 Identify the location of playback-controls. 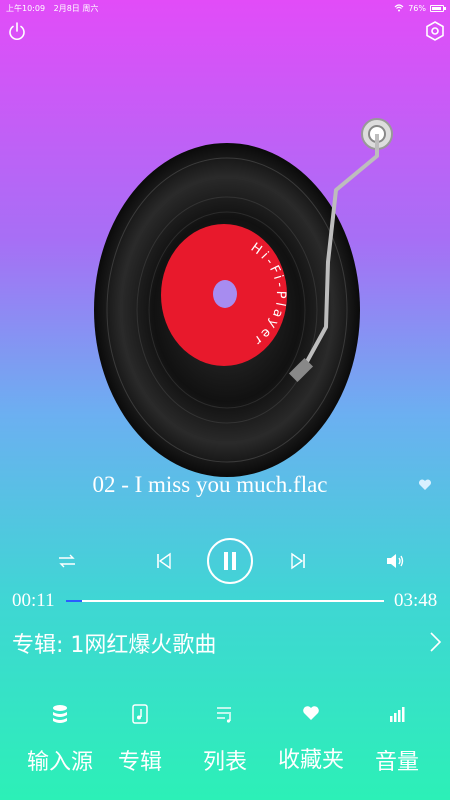
(225, 562).